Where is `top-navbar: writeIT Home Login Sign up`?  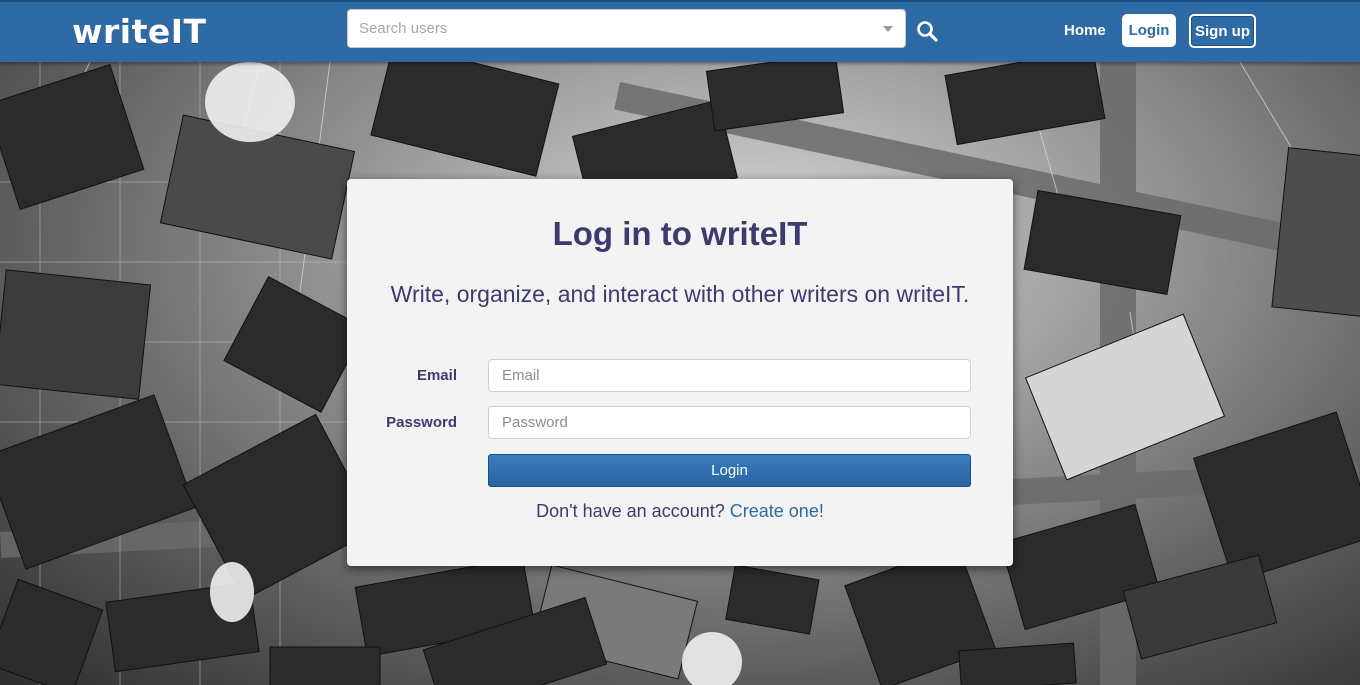 top-navbar: writeIT Home Login Sign up is located at coordinates (680, 31).